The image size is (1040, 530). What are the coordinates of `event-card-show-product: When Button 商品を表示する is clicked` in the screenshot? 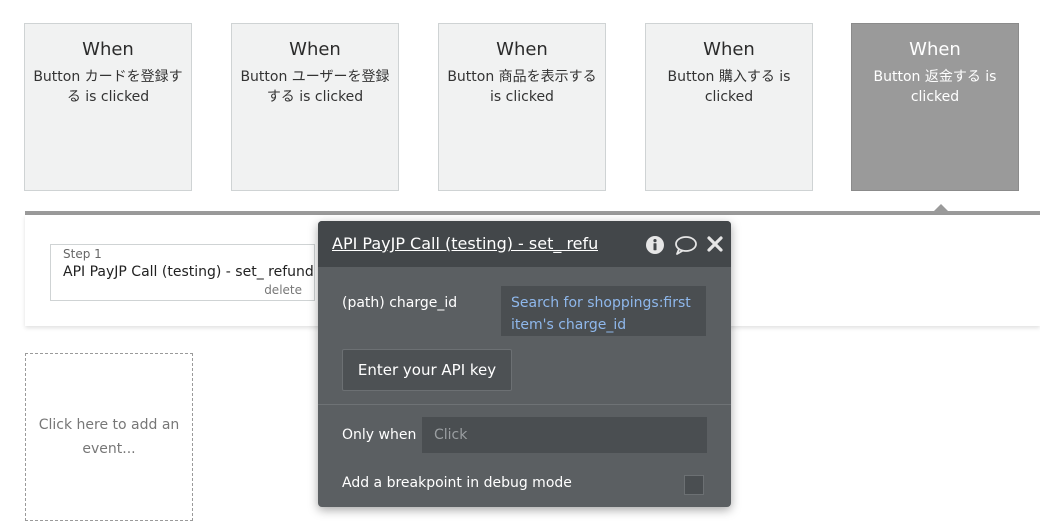 It's located at (522, 107).